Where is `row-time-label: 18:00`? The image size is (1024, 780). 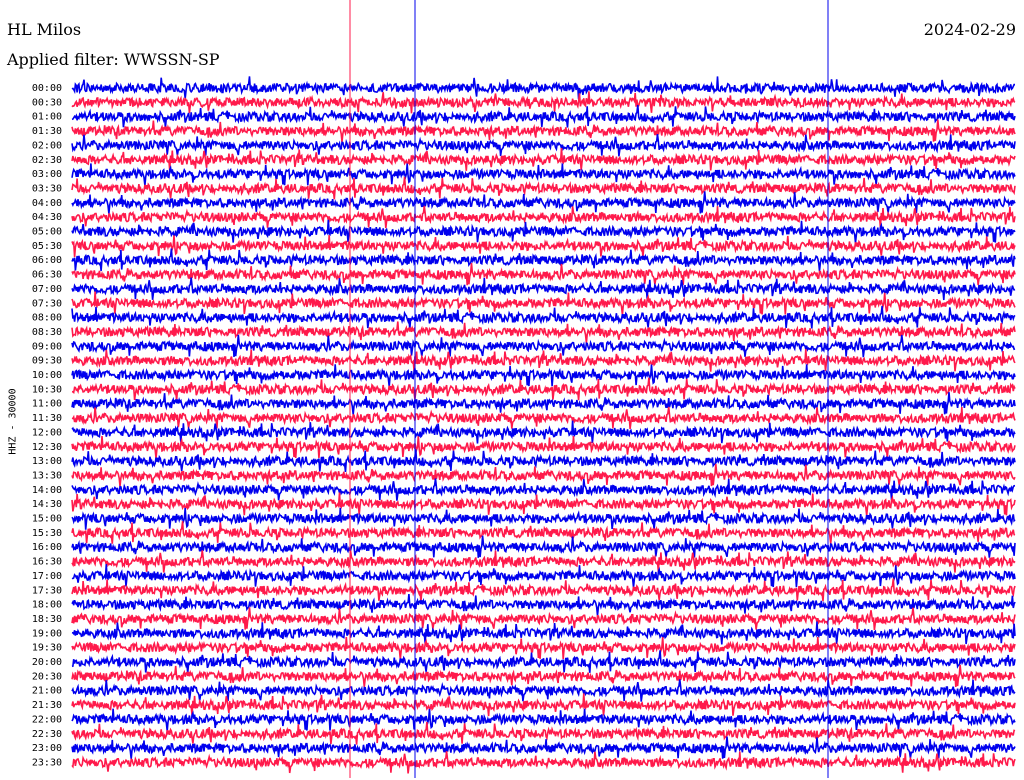
row-time-label: 18:00 is located at coordinates (47, 605).